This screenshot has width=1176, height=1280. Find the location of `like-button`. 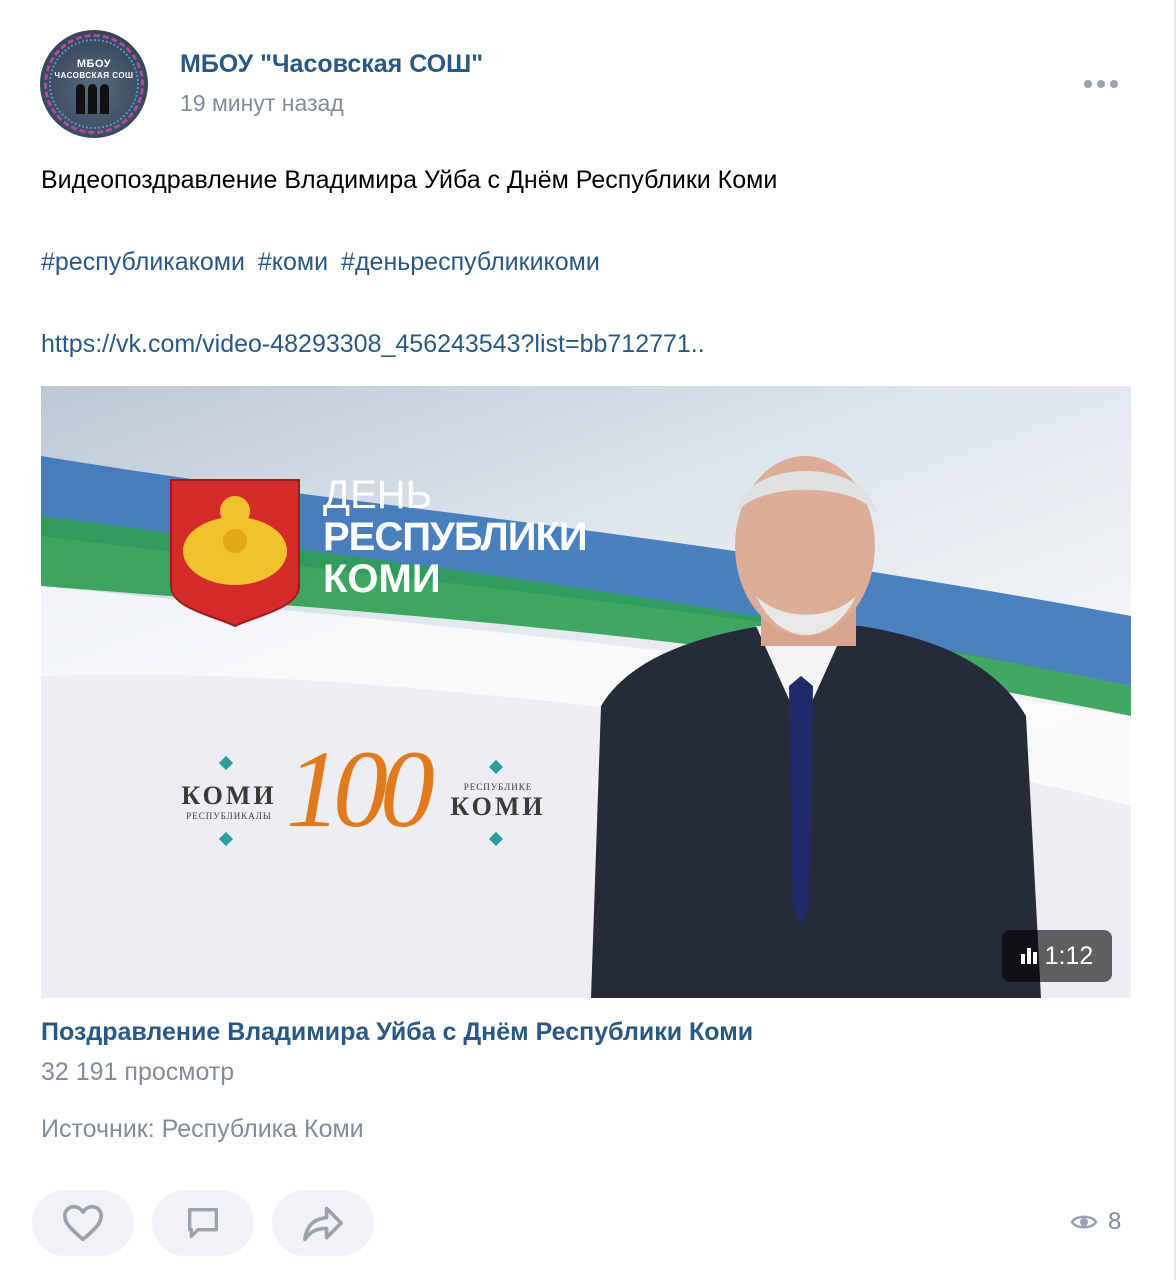

like-button is located at coordinates (83, 1223).